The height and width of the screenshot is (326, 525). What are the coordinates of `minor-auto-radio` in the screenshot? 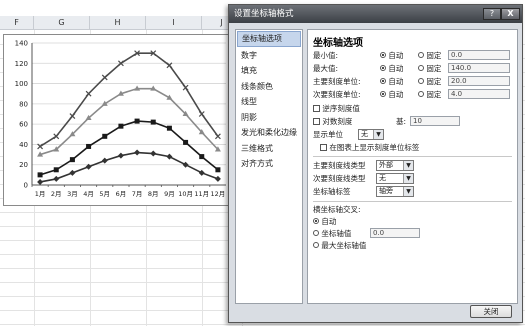 It's located at (383, 94).